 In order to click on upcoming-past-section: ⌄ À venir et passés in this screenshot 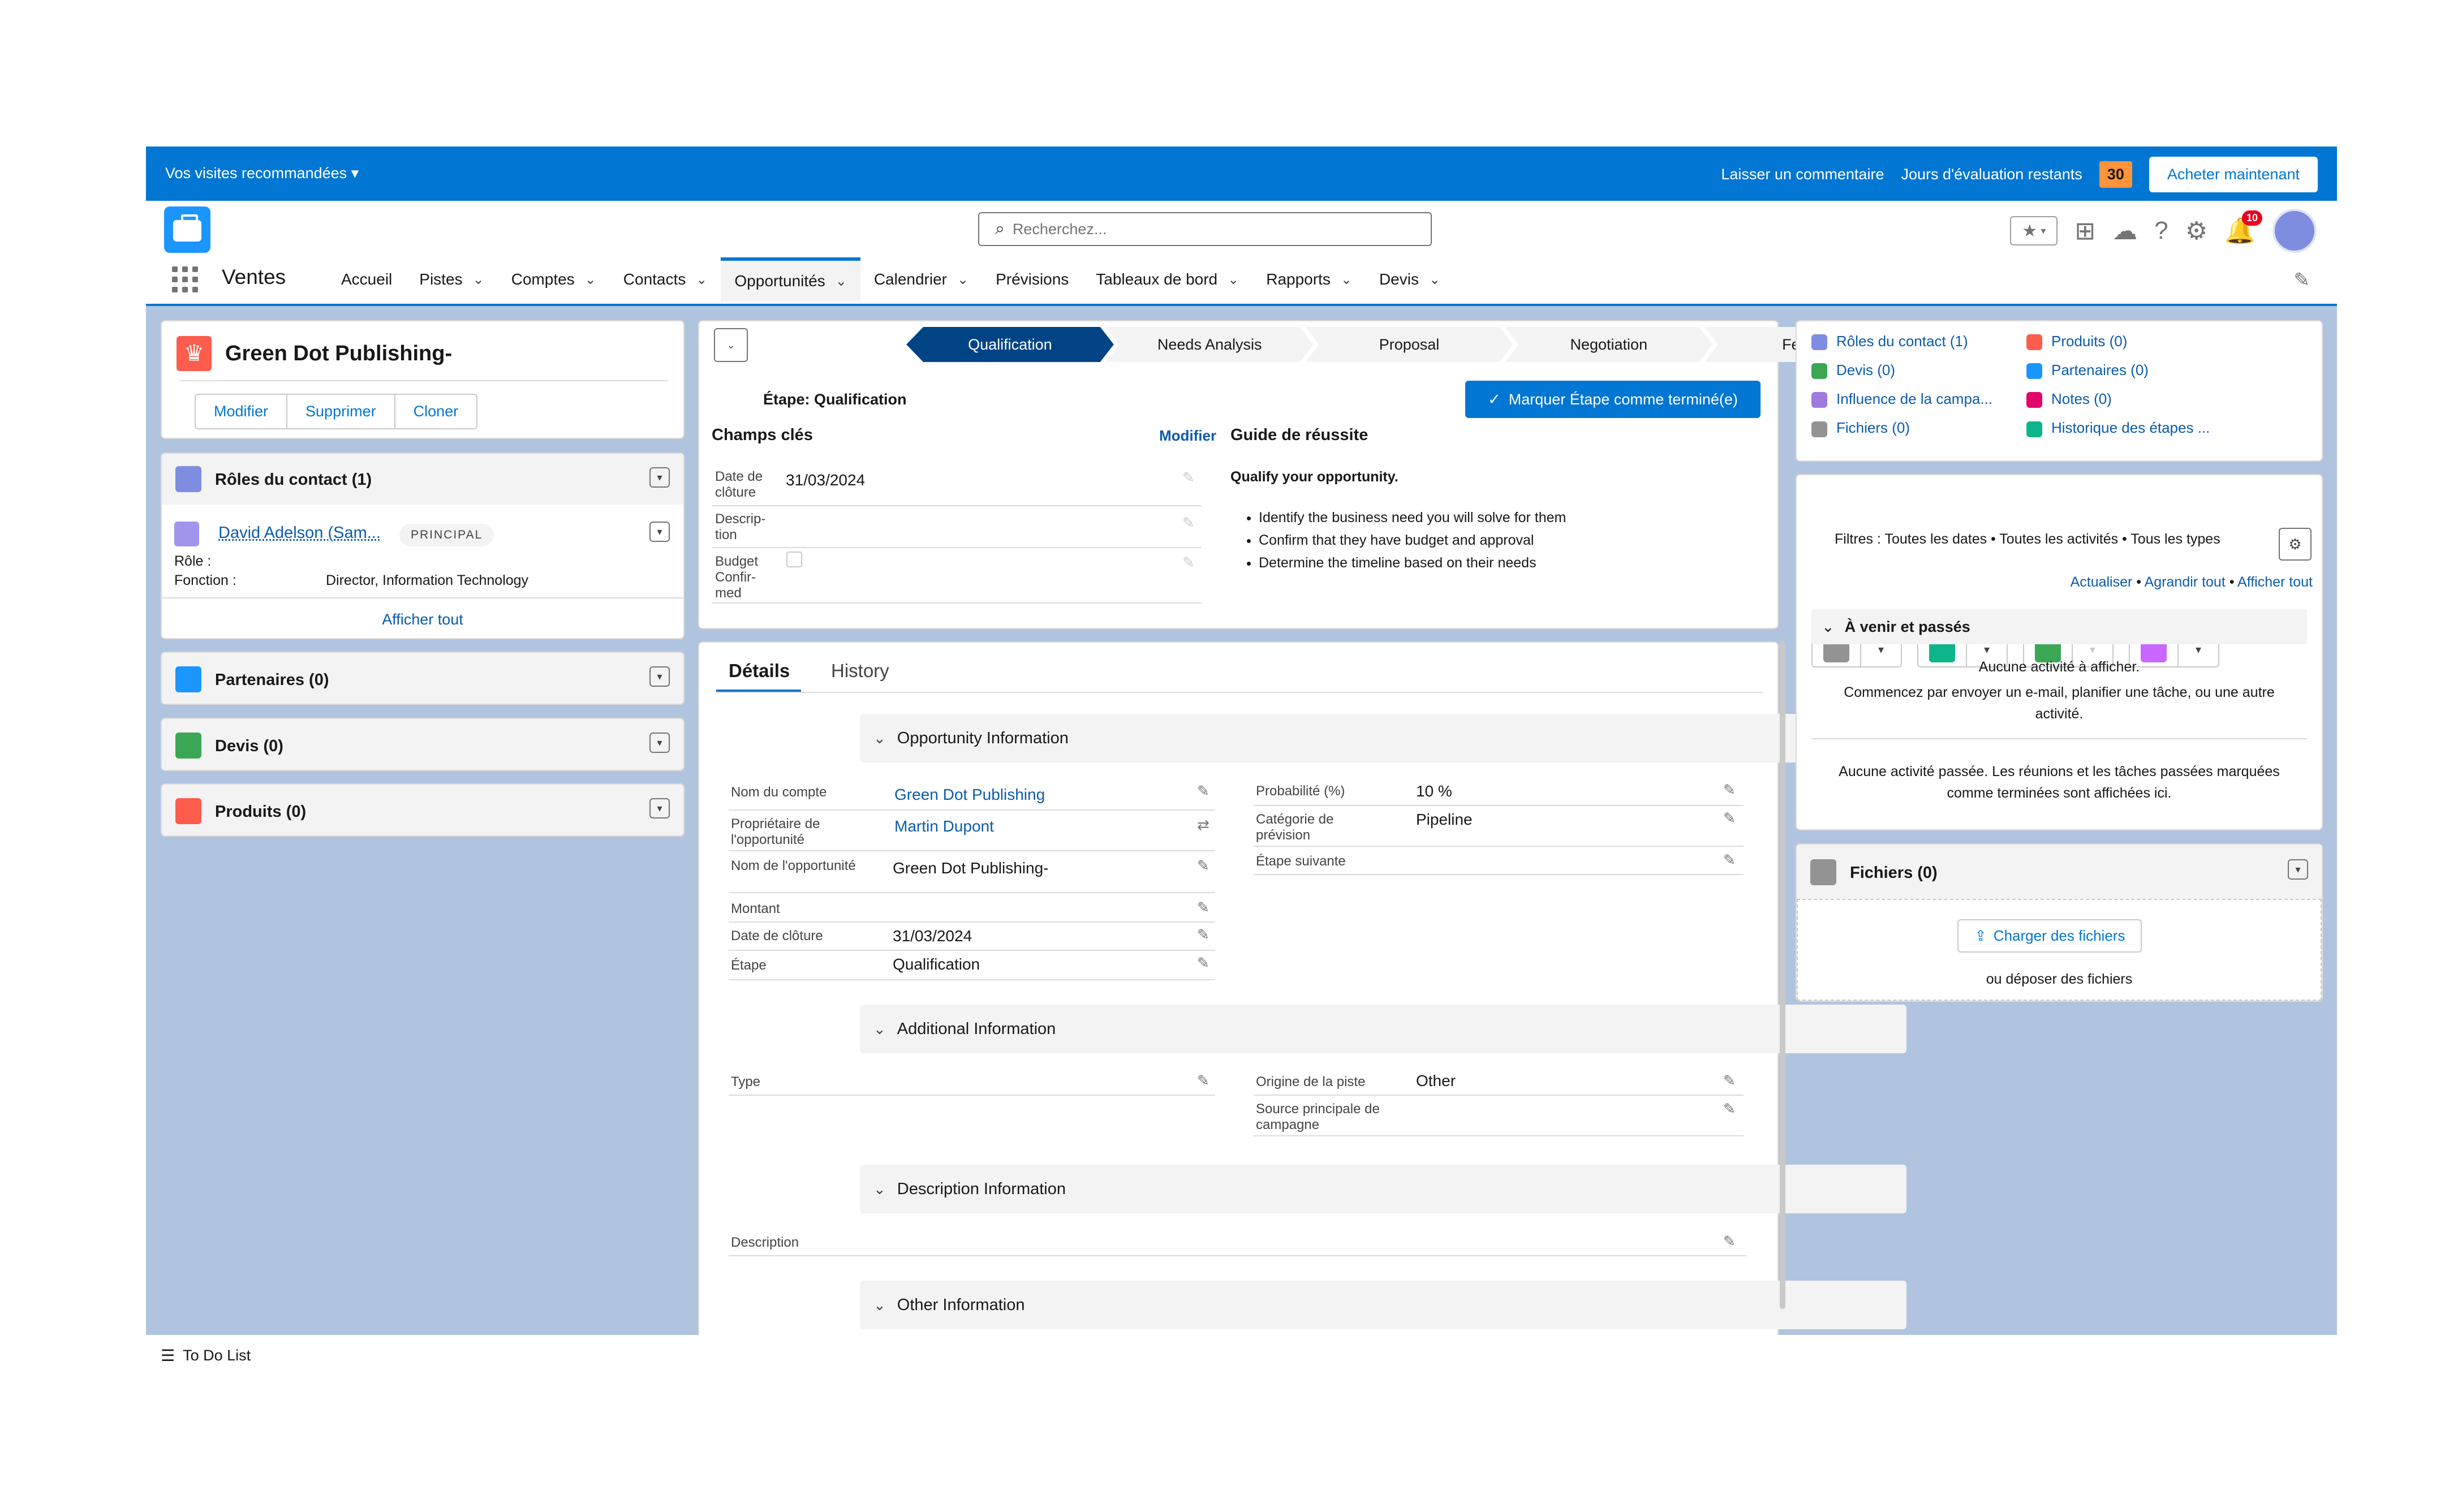, I will do `click(2059, 626)`.